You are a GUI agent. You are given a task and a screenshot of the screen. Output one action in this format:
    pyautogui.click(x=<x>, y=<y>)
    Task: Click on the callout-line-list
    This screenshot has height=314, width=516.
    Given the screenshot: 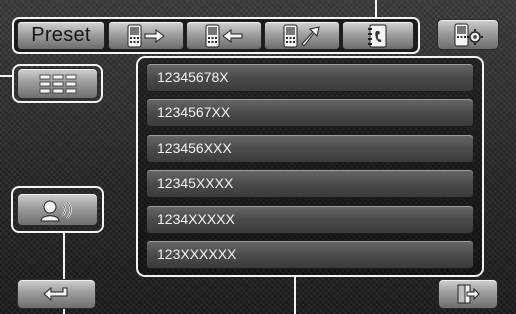 What is the action you would take?
    pyautogui.click(x=295, y=295)
    